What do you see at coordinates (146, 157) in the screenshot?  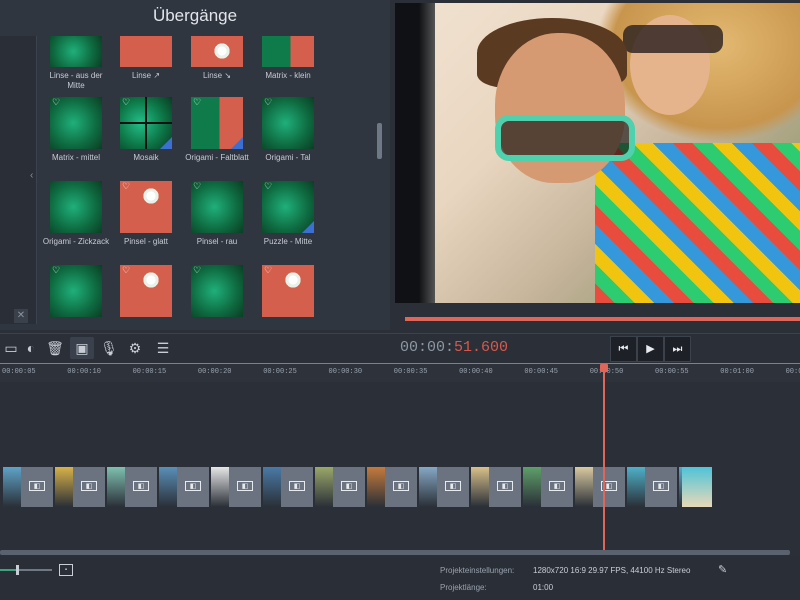 I see `transition-label: Mosaik` at bounding box center [146, 157].